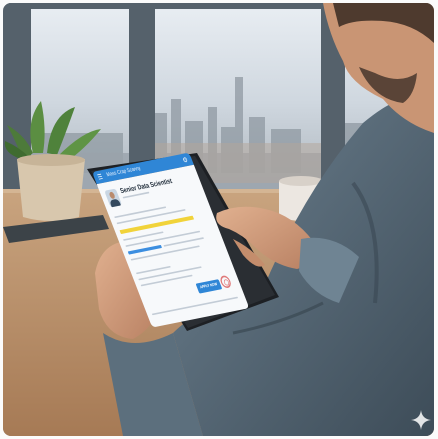 The image size is (438, 439). What do you see at coordinates (185, 160) in the screenshot?
I see `gear-icon: ⚙` at bounding box center [185, 160].